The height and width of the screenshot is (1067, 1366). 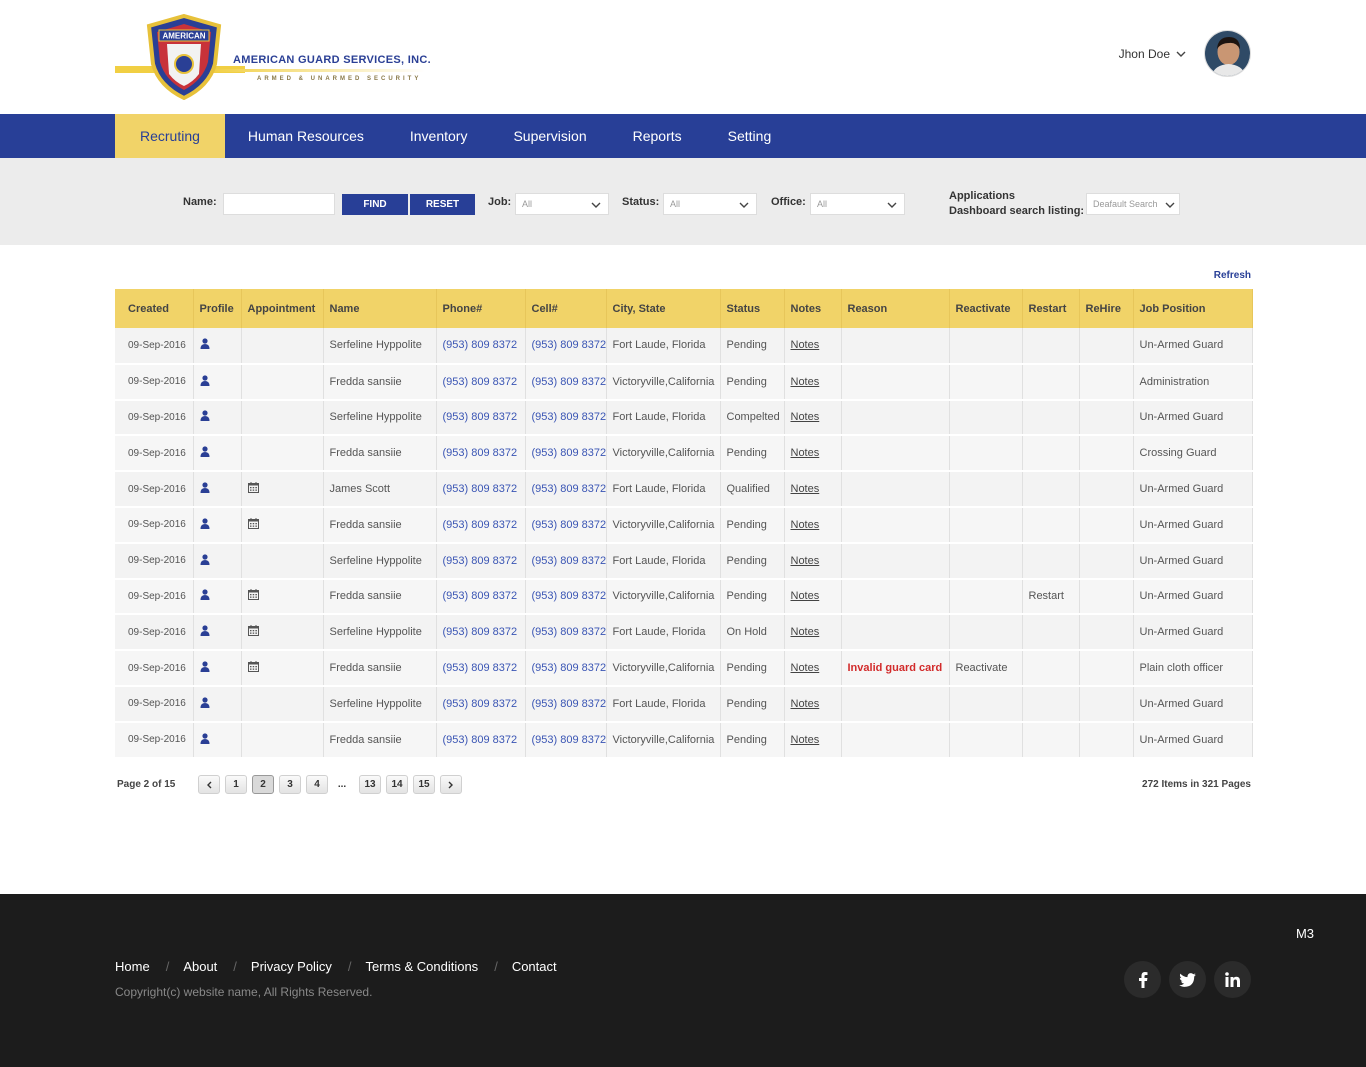 What do you see at coordinates (549, 136) in the screenshot?
I see `nav-supervision: Supervision` at bounding box center [549, 136].